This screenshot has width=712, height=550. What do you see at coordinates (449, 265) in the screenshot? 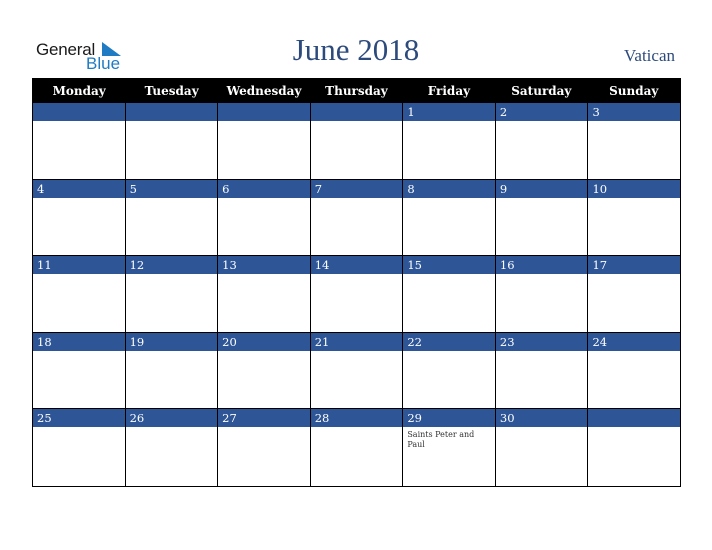
I see `day-number: 15` at bounding box center [449, 265].